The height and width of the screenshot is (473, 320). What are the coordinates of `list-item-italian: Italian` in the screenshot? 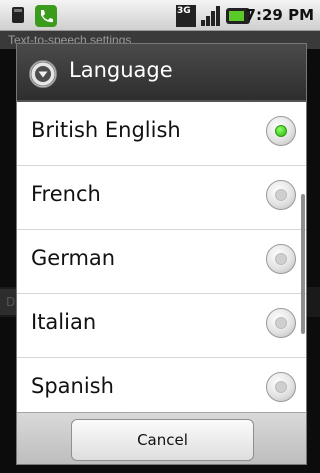 It's located at (161, 326).